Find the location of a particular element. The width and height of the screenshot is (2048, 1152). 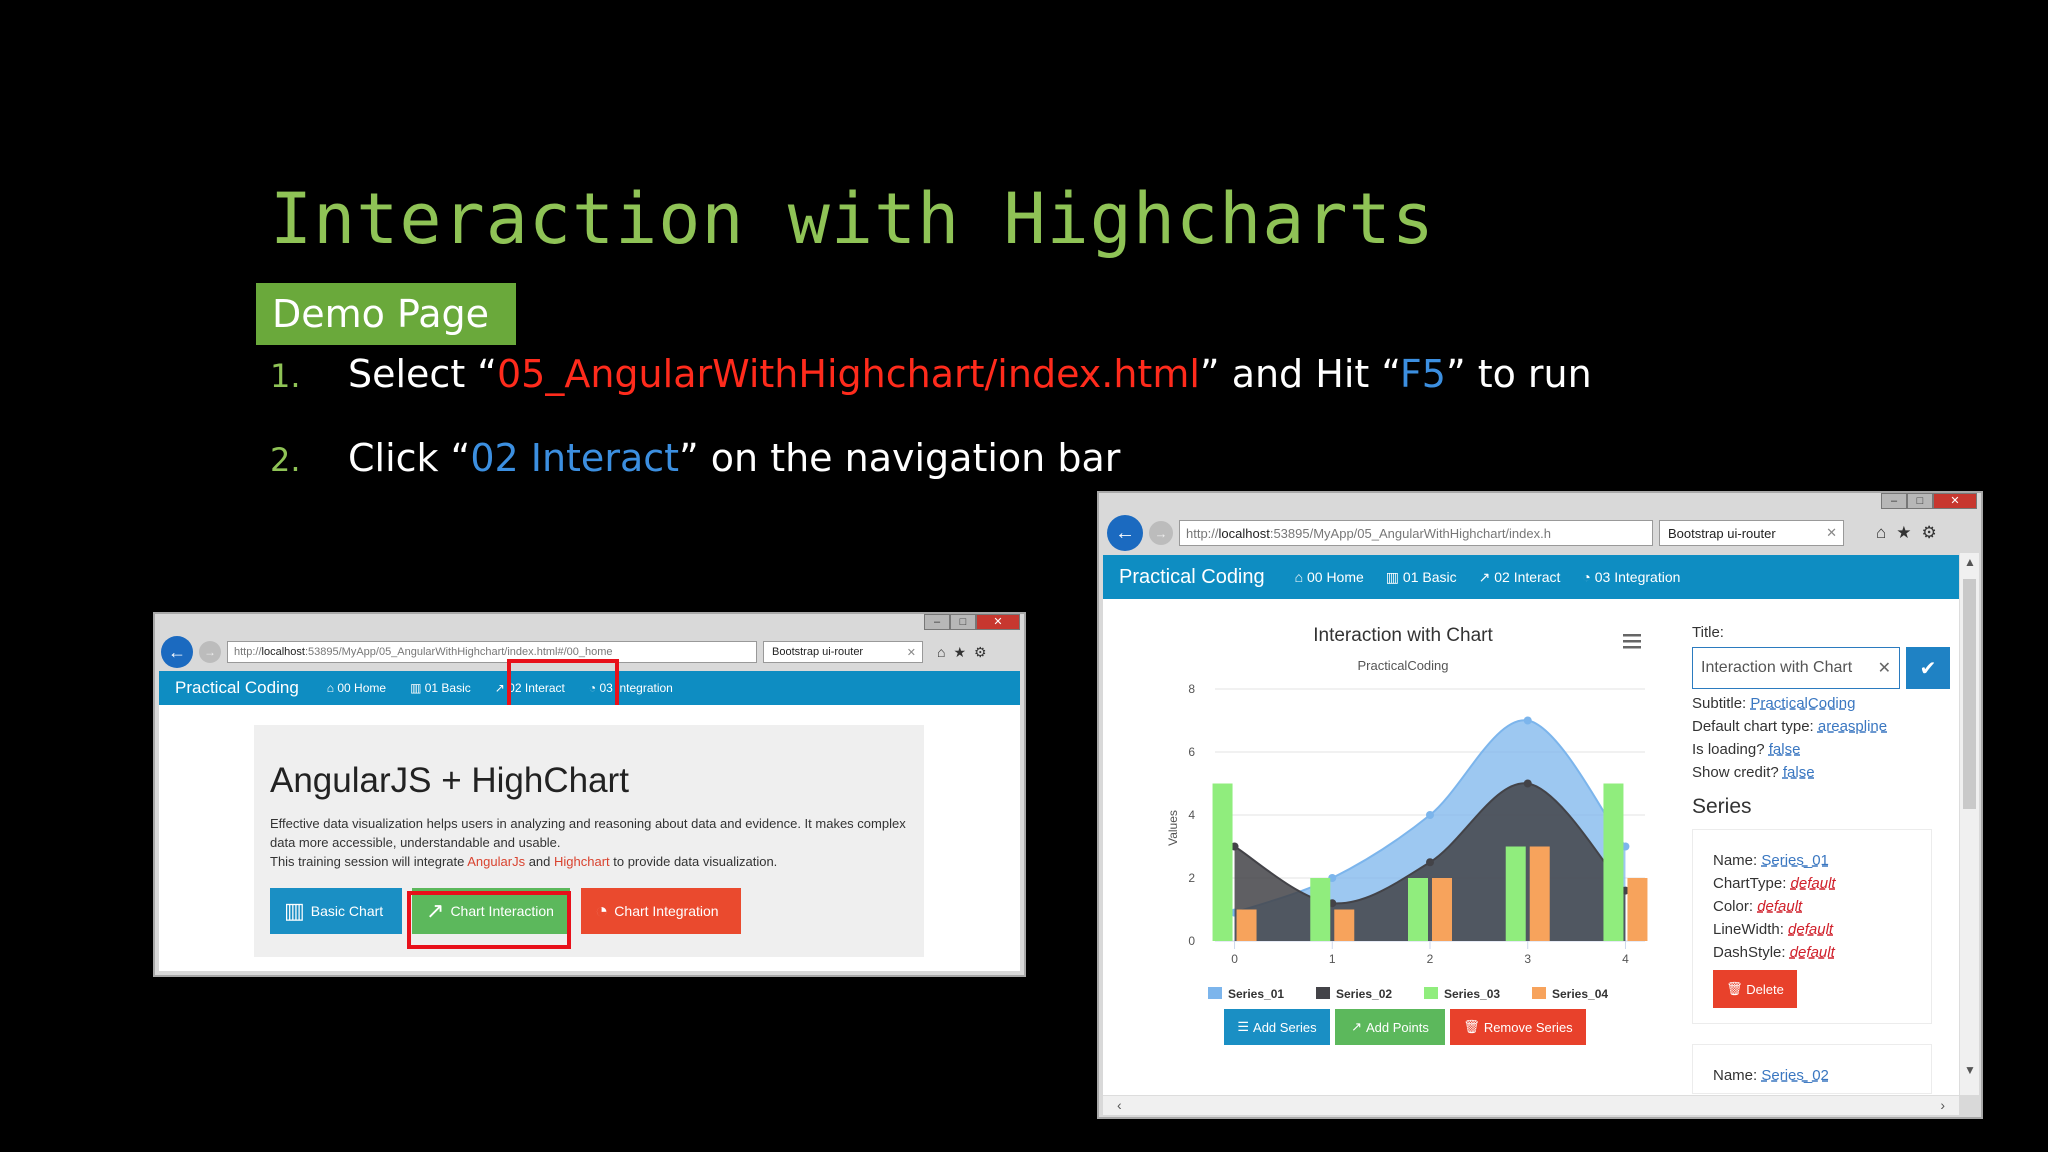

button-label: Basic Chart is located at coordinates (347, 911).